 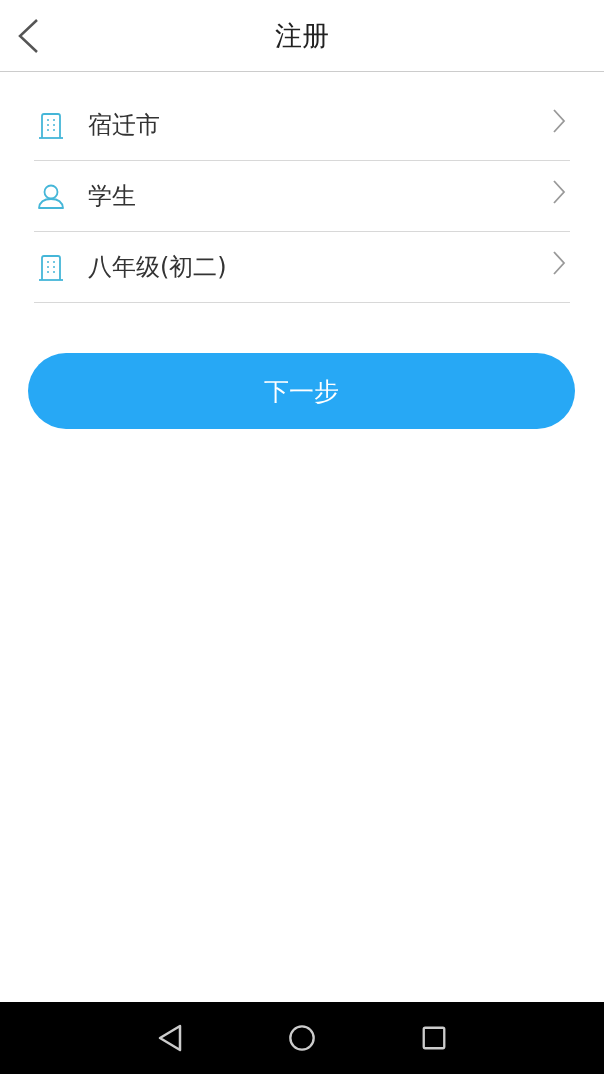 I want to click on option-label: 学生, so click(x=112, y=196).